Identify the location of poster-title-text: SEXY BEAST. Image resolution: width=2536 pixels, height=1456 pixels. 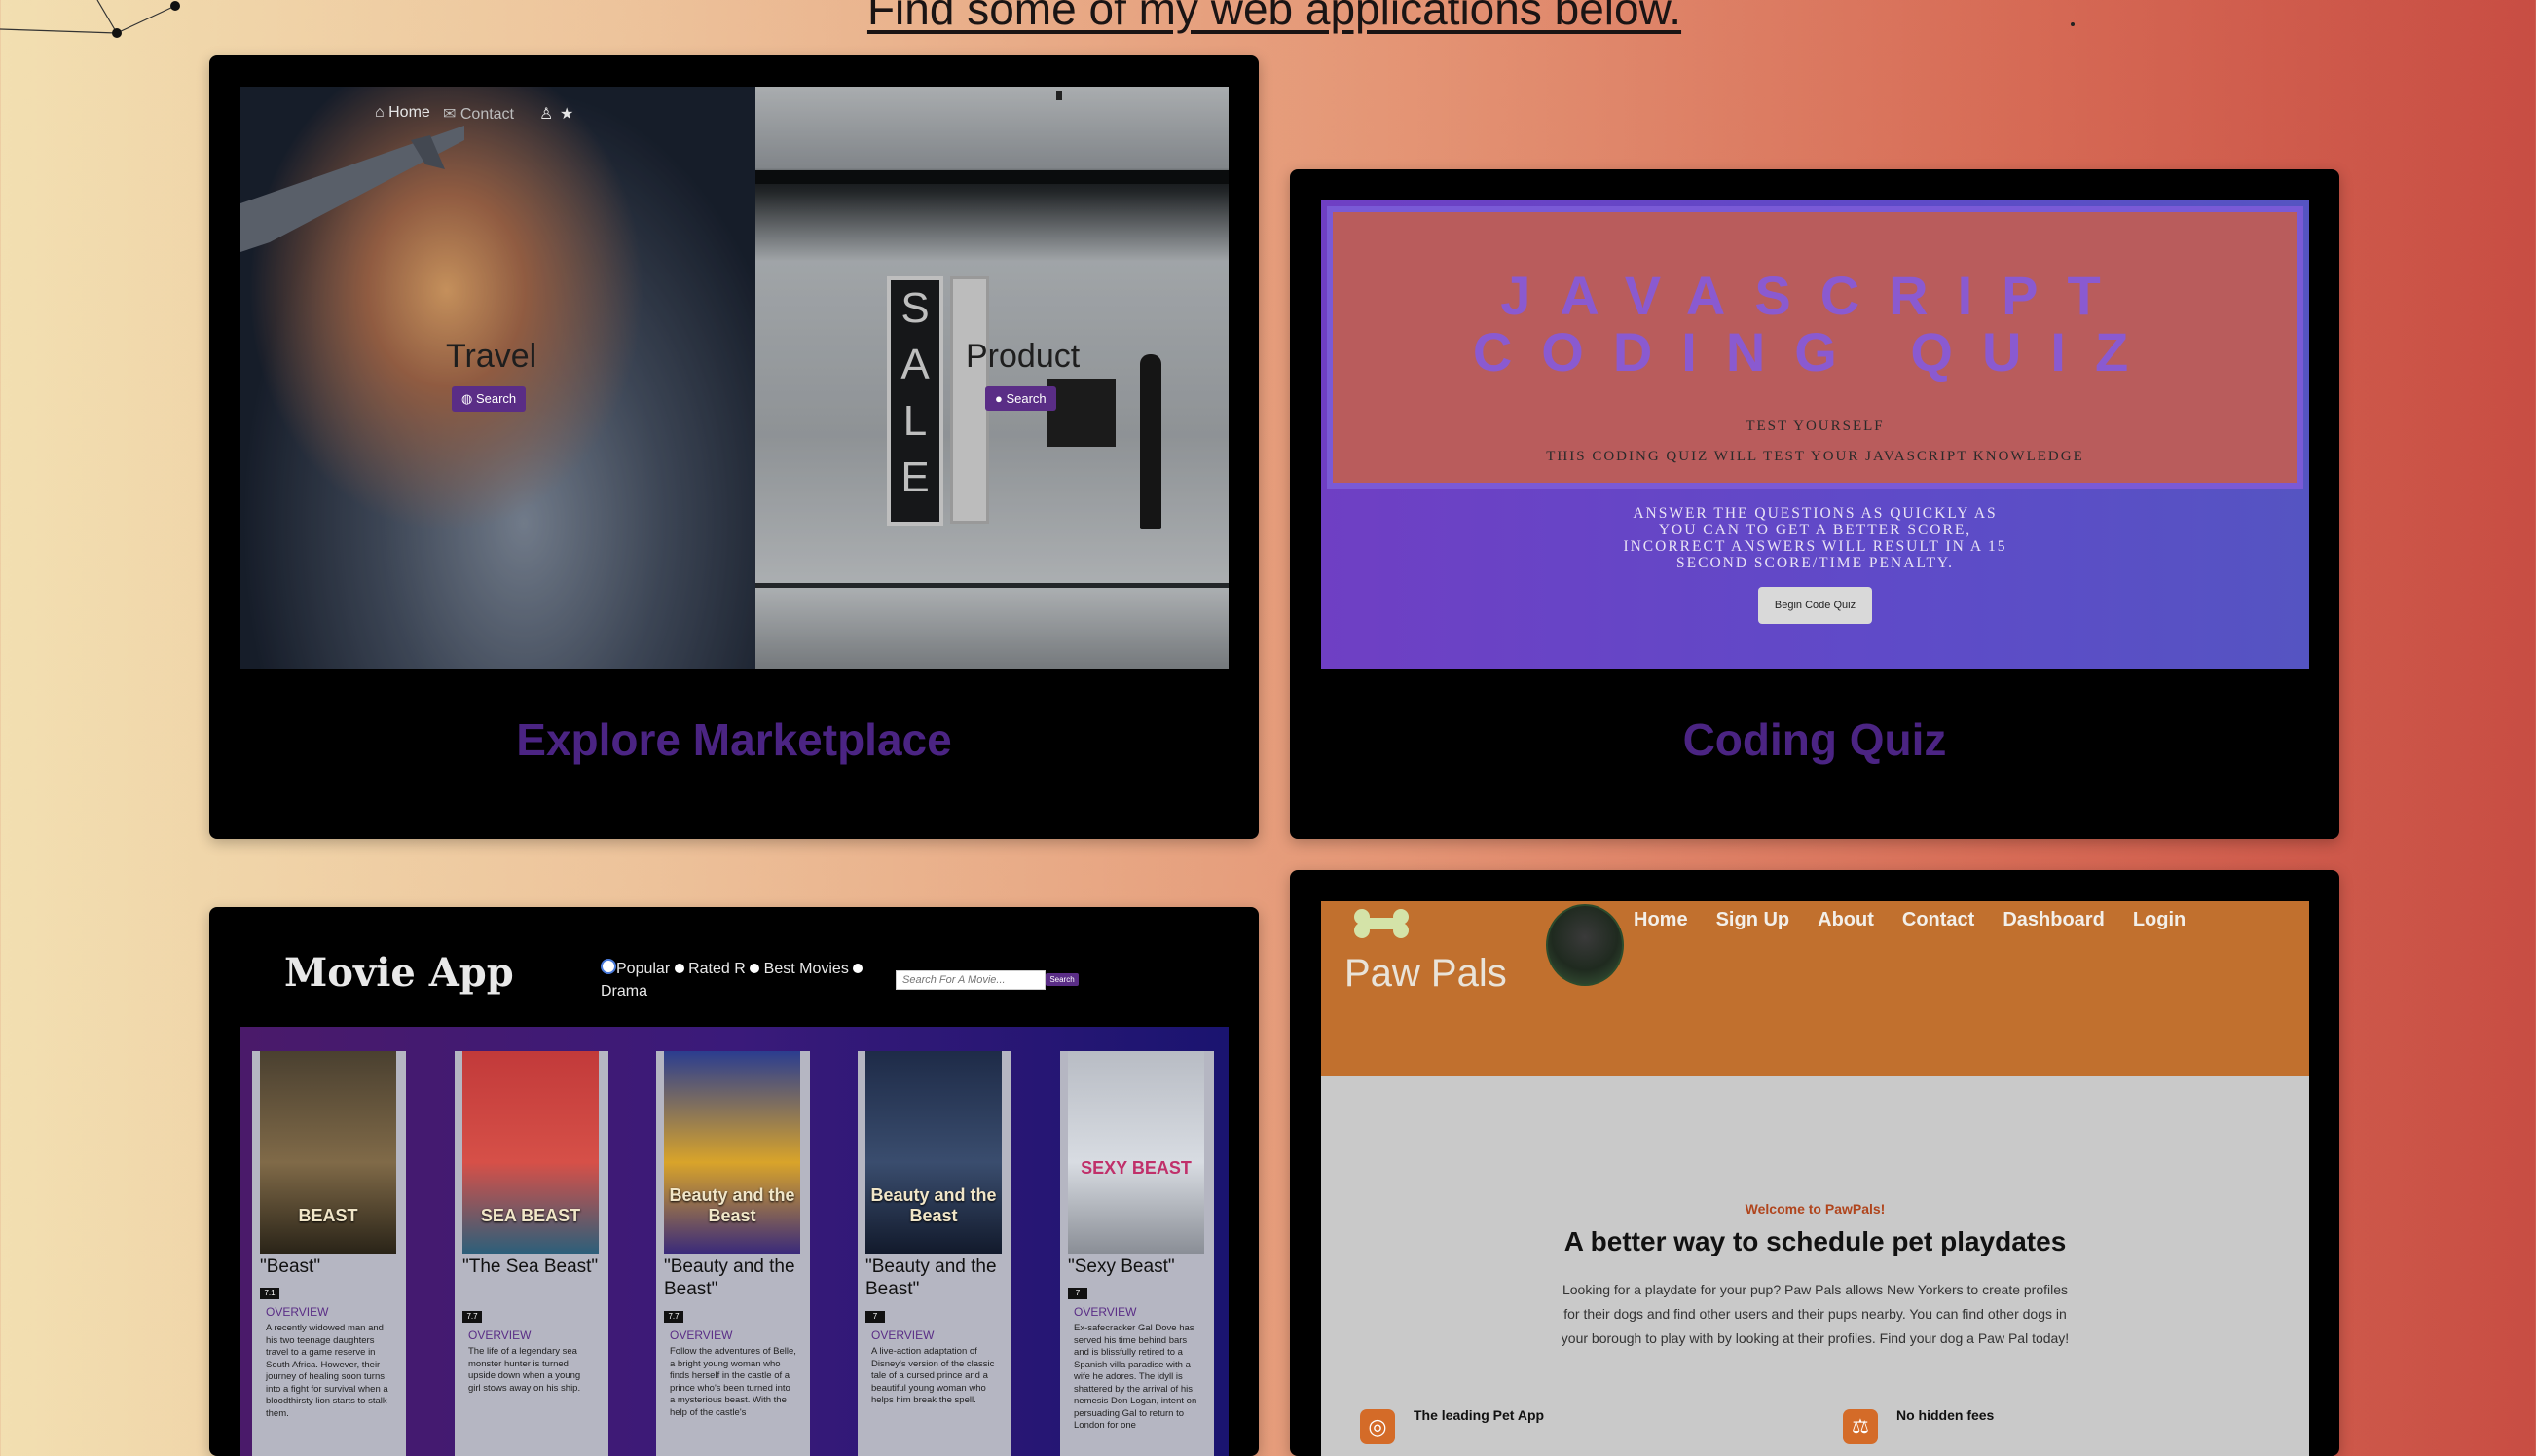
(1136, 1168).